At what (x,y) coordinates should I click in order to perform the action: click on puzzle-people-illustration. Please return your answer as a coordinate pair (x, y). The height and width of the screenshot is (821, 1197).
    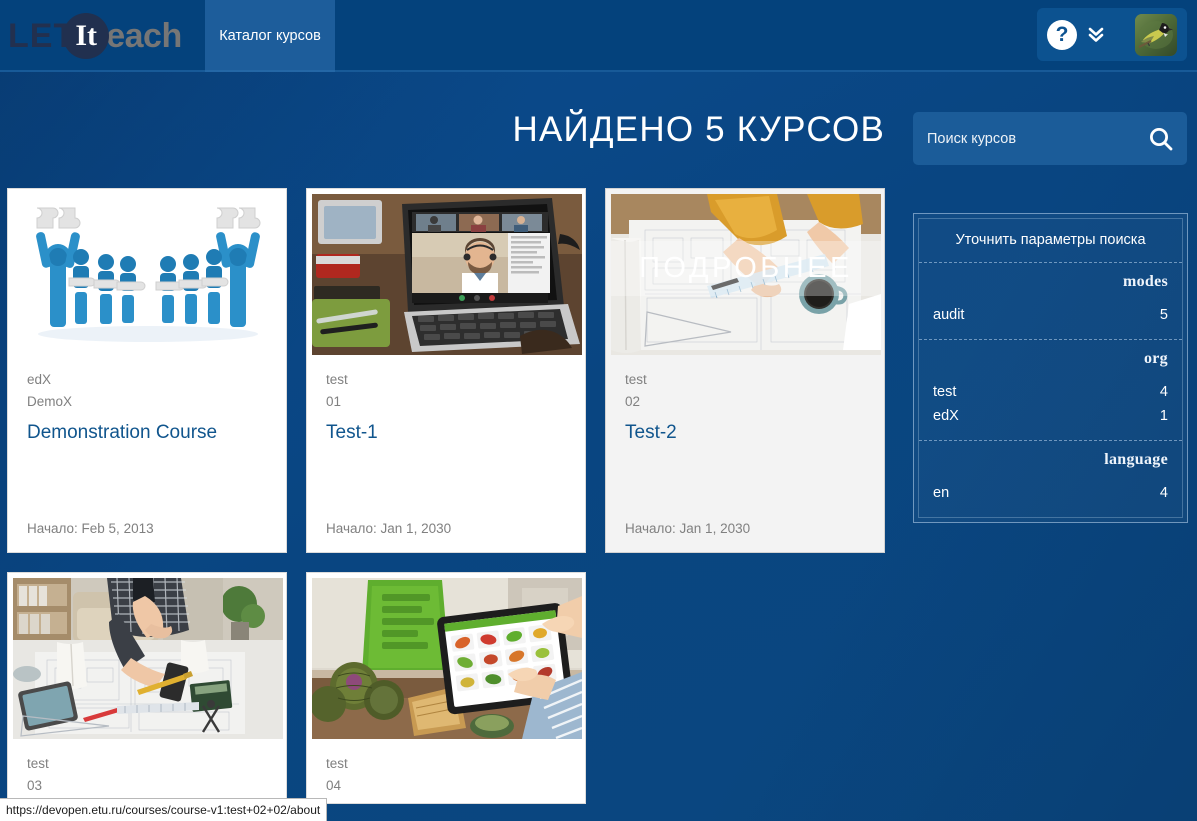
    Looking at the image, I should click on (148, 274).